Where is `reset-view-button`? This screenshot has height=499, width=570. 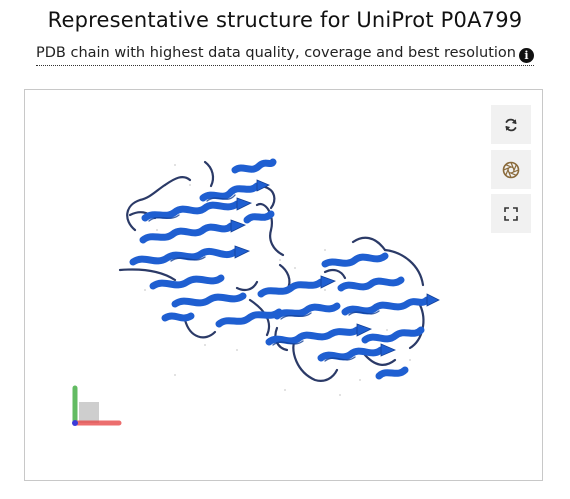 reset-view-button is located at coordinates (511, 124).